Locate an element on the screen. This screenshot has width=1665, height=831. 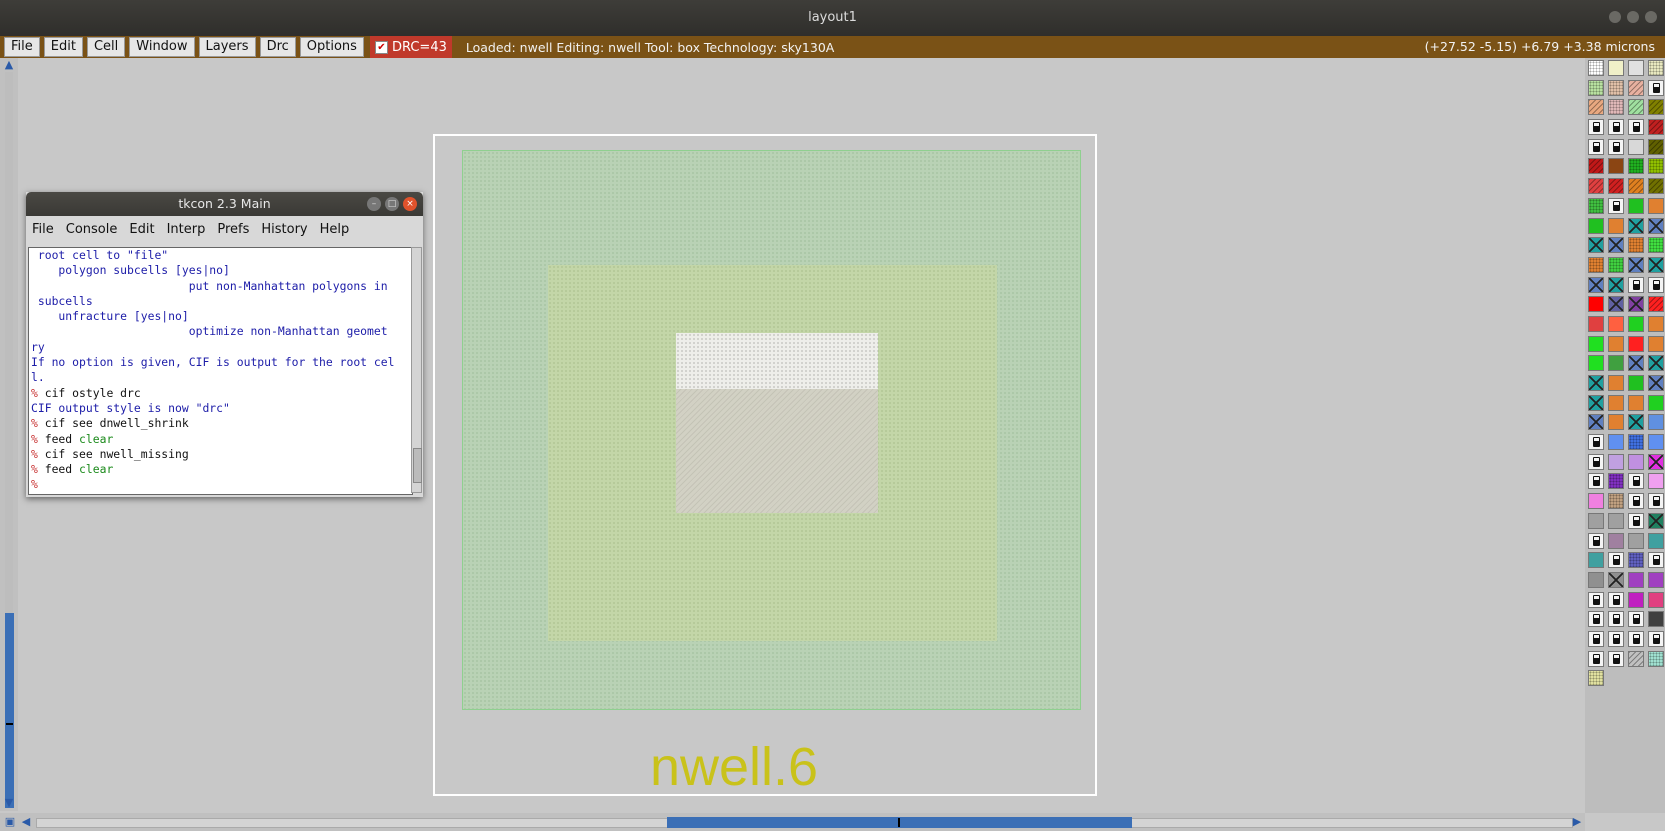
menu-edit: Edit is located at coordinates (63, 47).